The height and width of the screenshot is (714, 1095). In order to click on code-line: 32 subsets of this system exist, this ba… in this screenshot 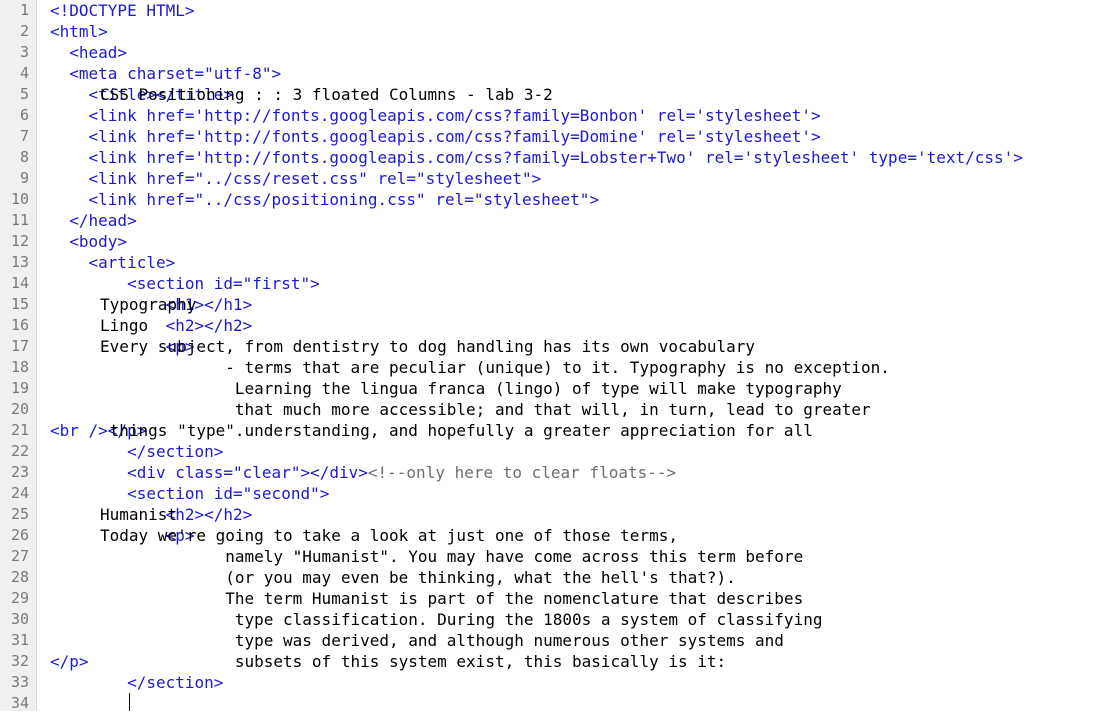, I will do `click(547, 661)`.